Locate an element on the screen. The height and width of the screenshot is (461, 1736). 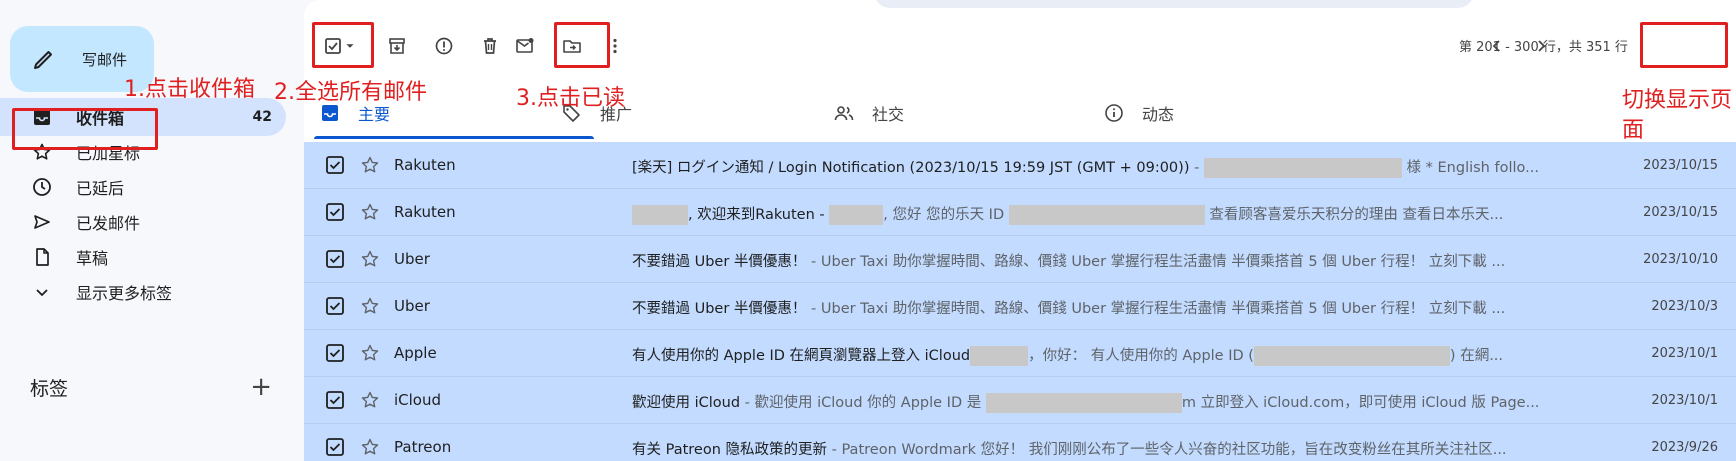
sidebar-item-label: 收件箱 is located at coordinates (100, 118).